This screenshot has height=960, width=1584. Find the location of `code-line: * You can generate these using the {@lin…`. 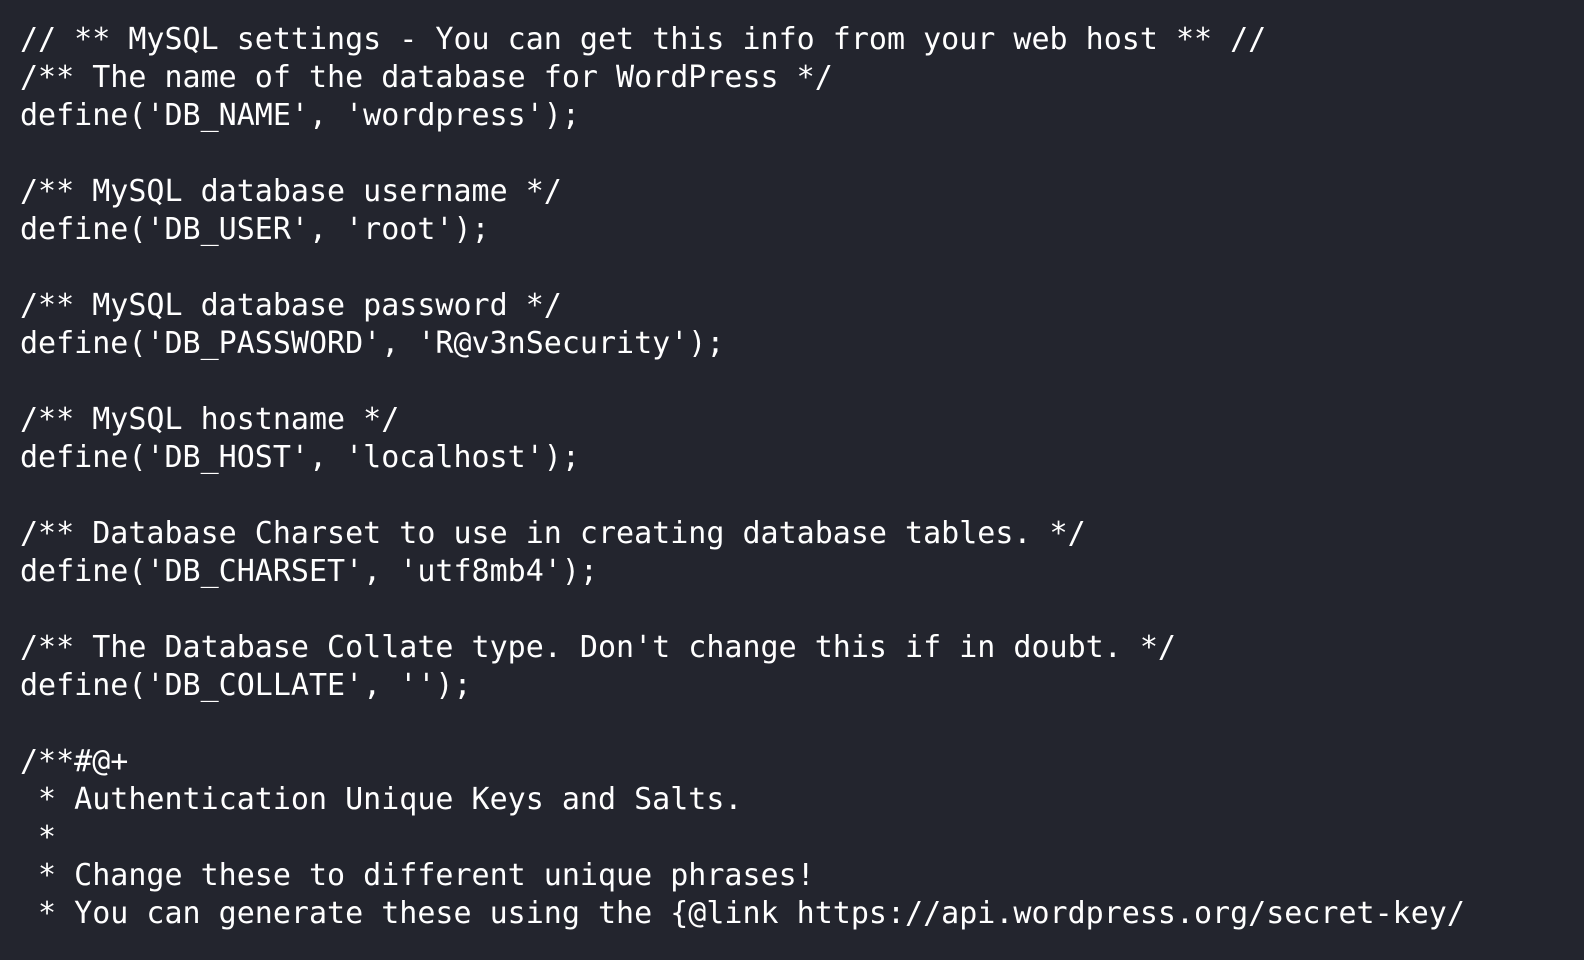

code-line: * You can generate these using the {@lin… is located at coordinates (742, 913).